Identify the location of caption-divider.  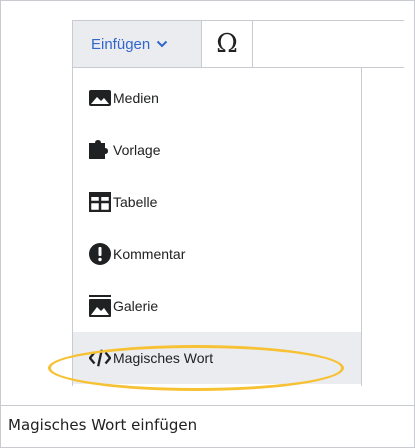
(207, 405).